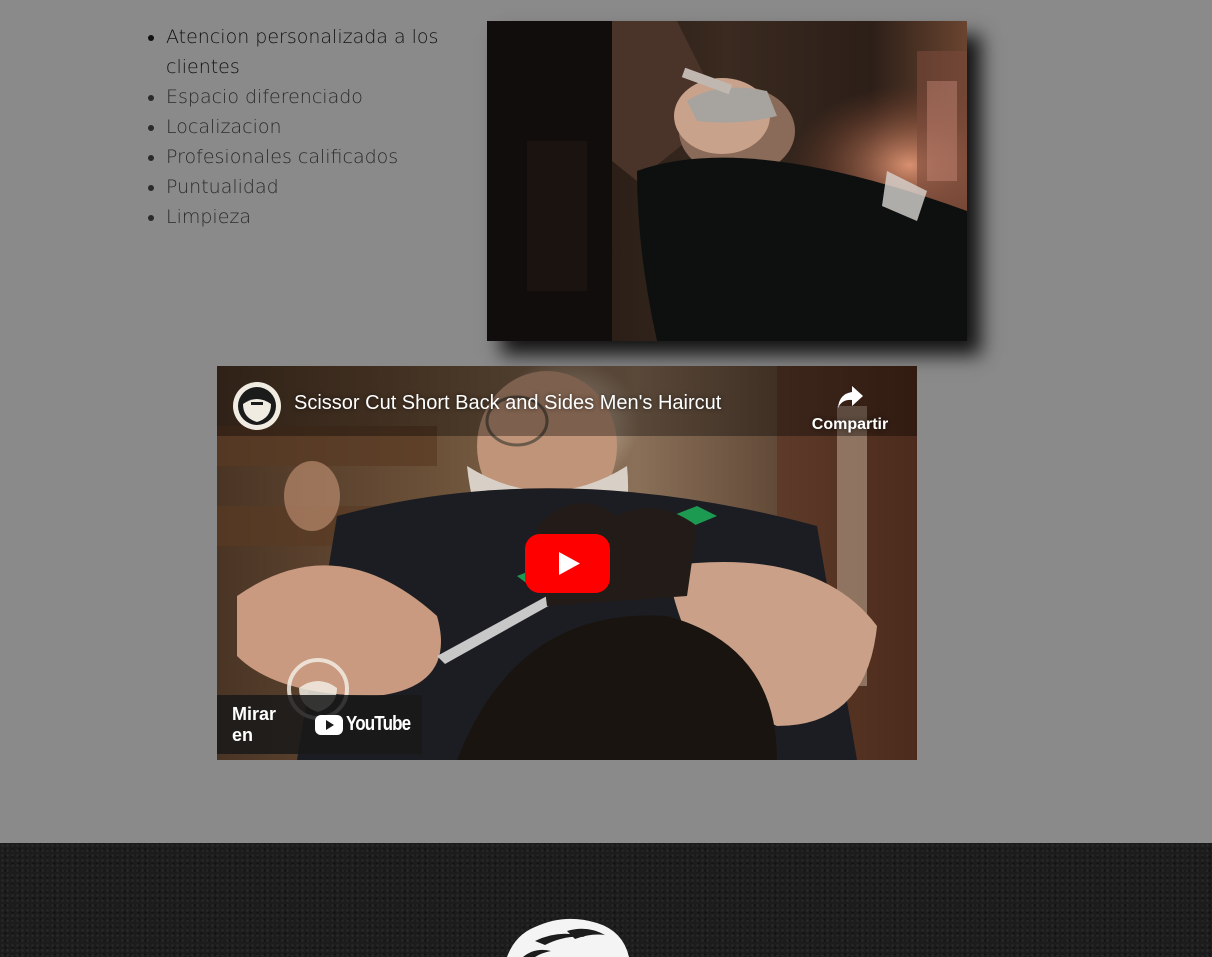 The height and width of the screenshot is (957, 1212). Describe the element at coordinates (606, 900) in the screenshot. I see `site-footer` at that location.